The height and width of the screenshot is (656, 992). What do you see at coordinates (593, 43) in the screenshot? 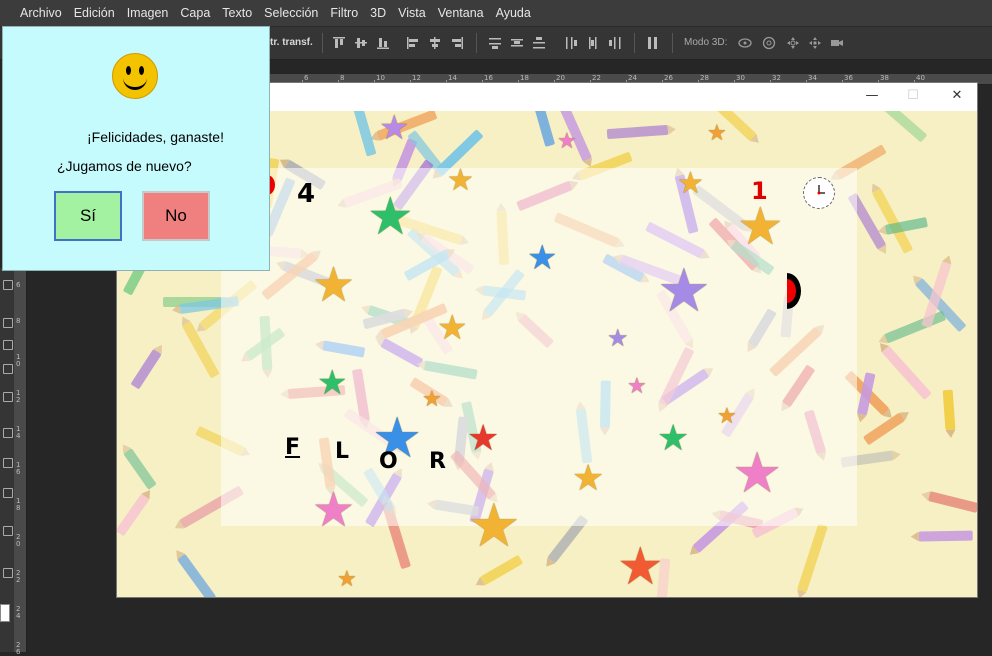
I see `distribute-hcenter-icon` at bounding box center [593, 43].